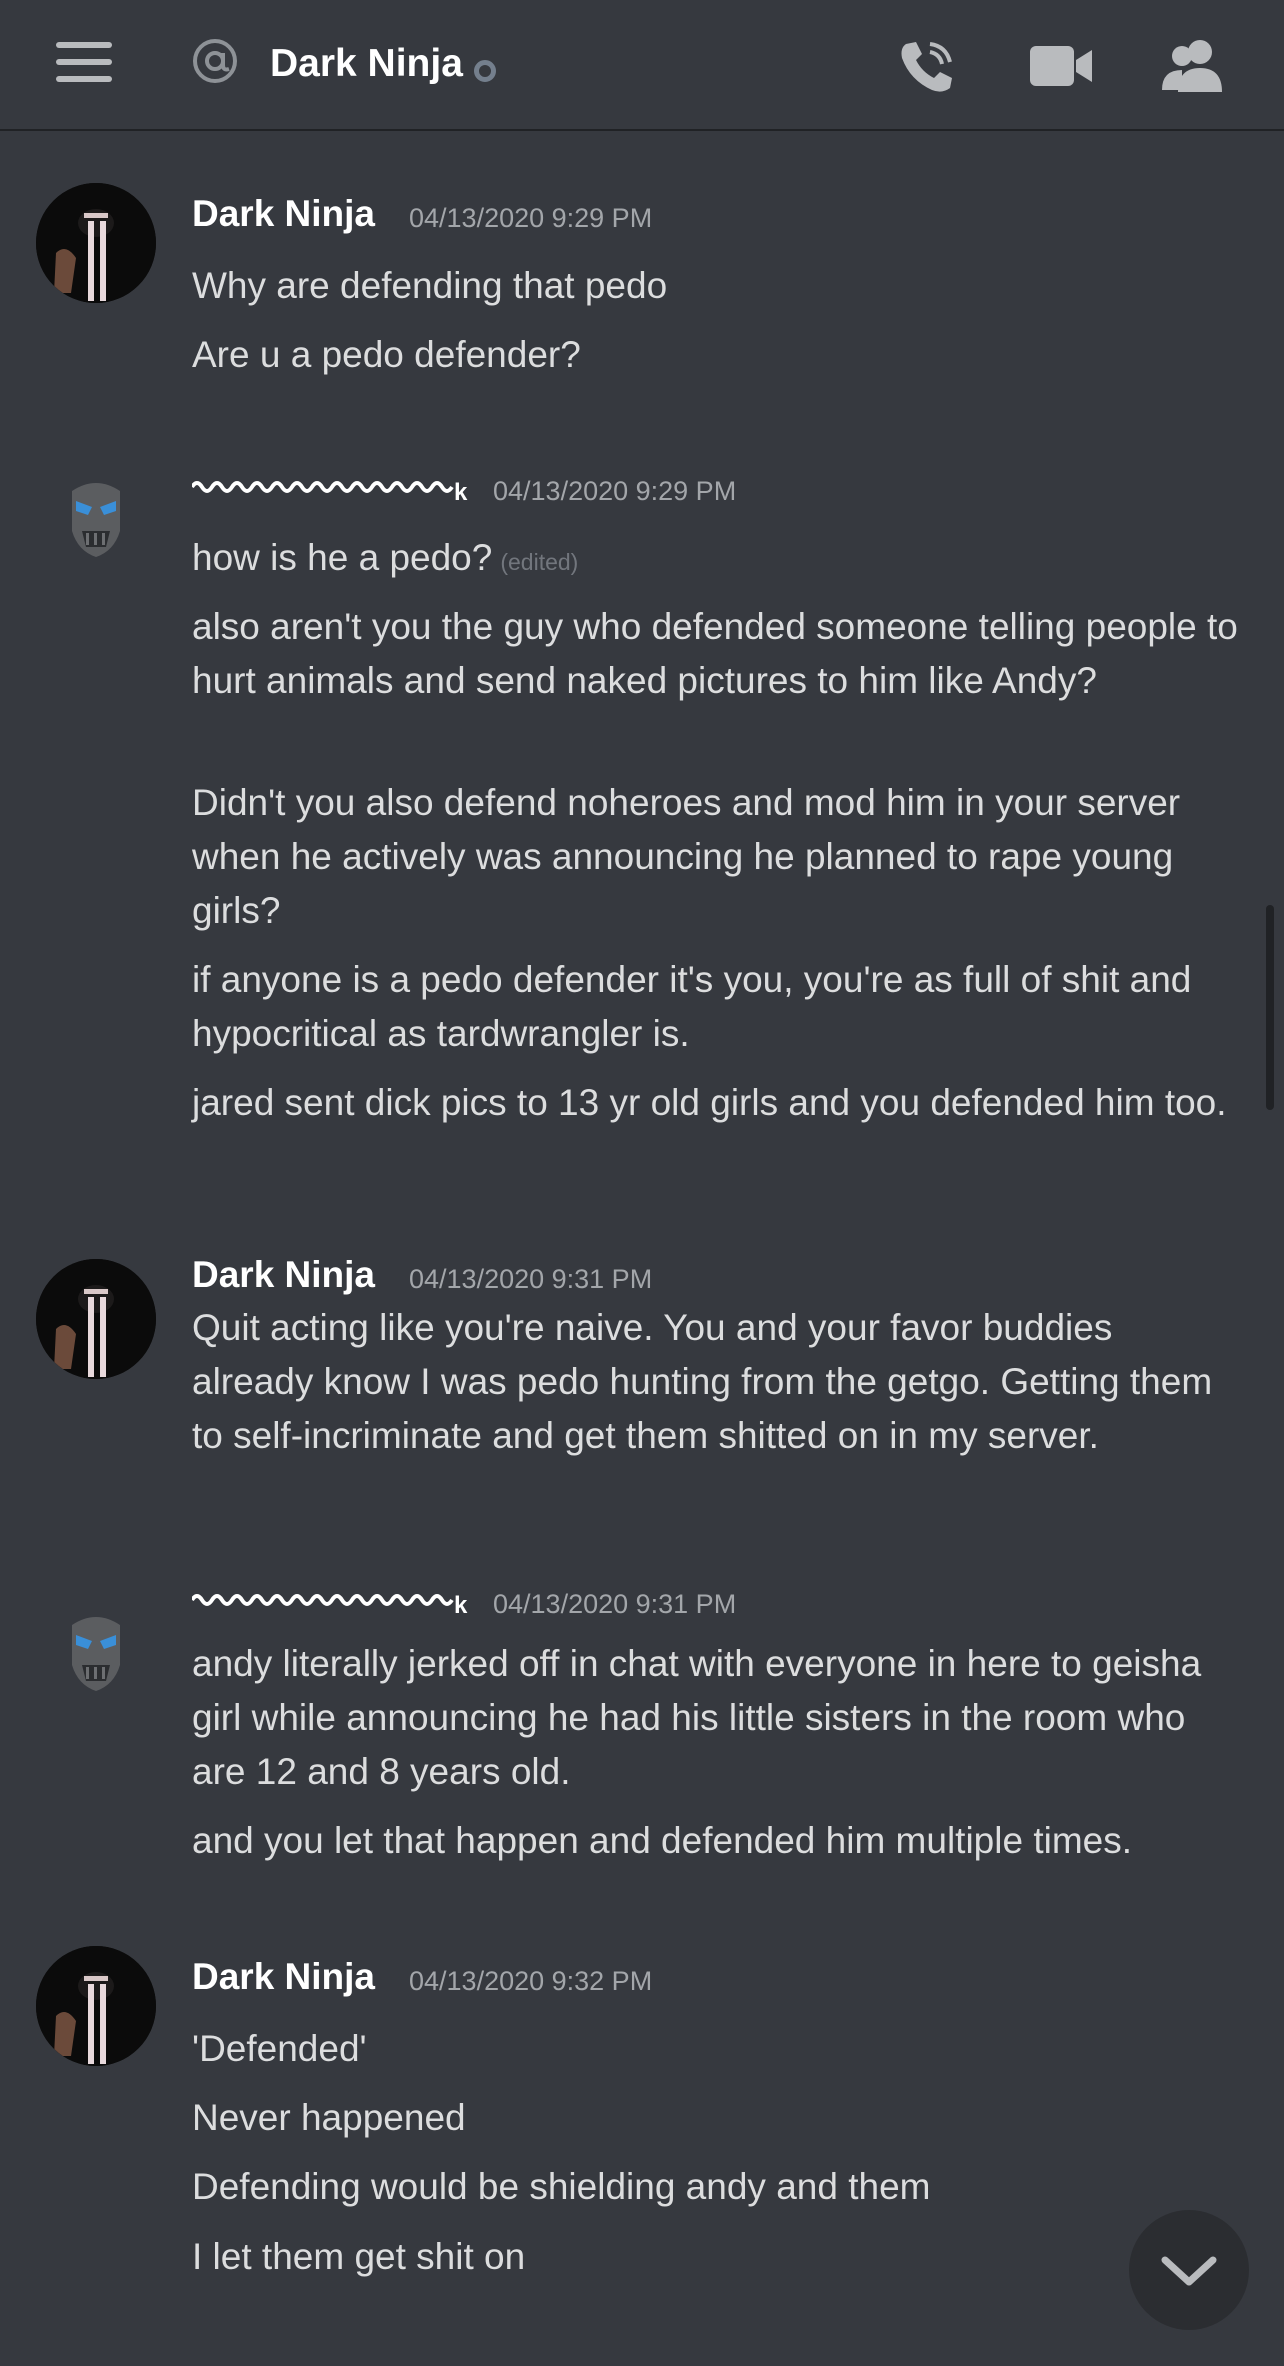 This screenshot has width=1284, height=2366. Describe the element at coordinates (539, 562) in the screenshot. I see `edited-label: (edited)` at that location.